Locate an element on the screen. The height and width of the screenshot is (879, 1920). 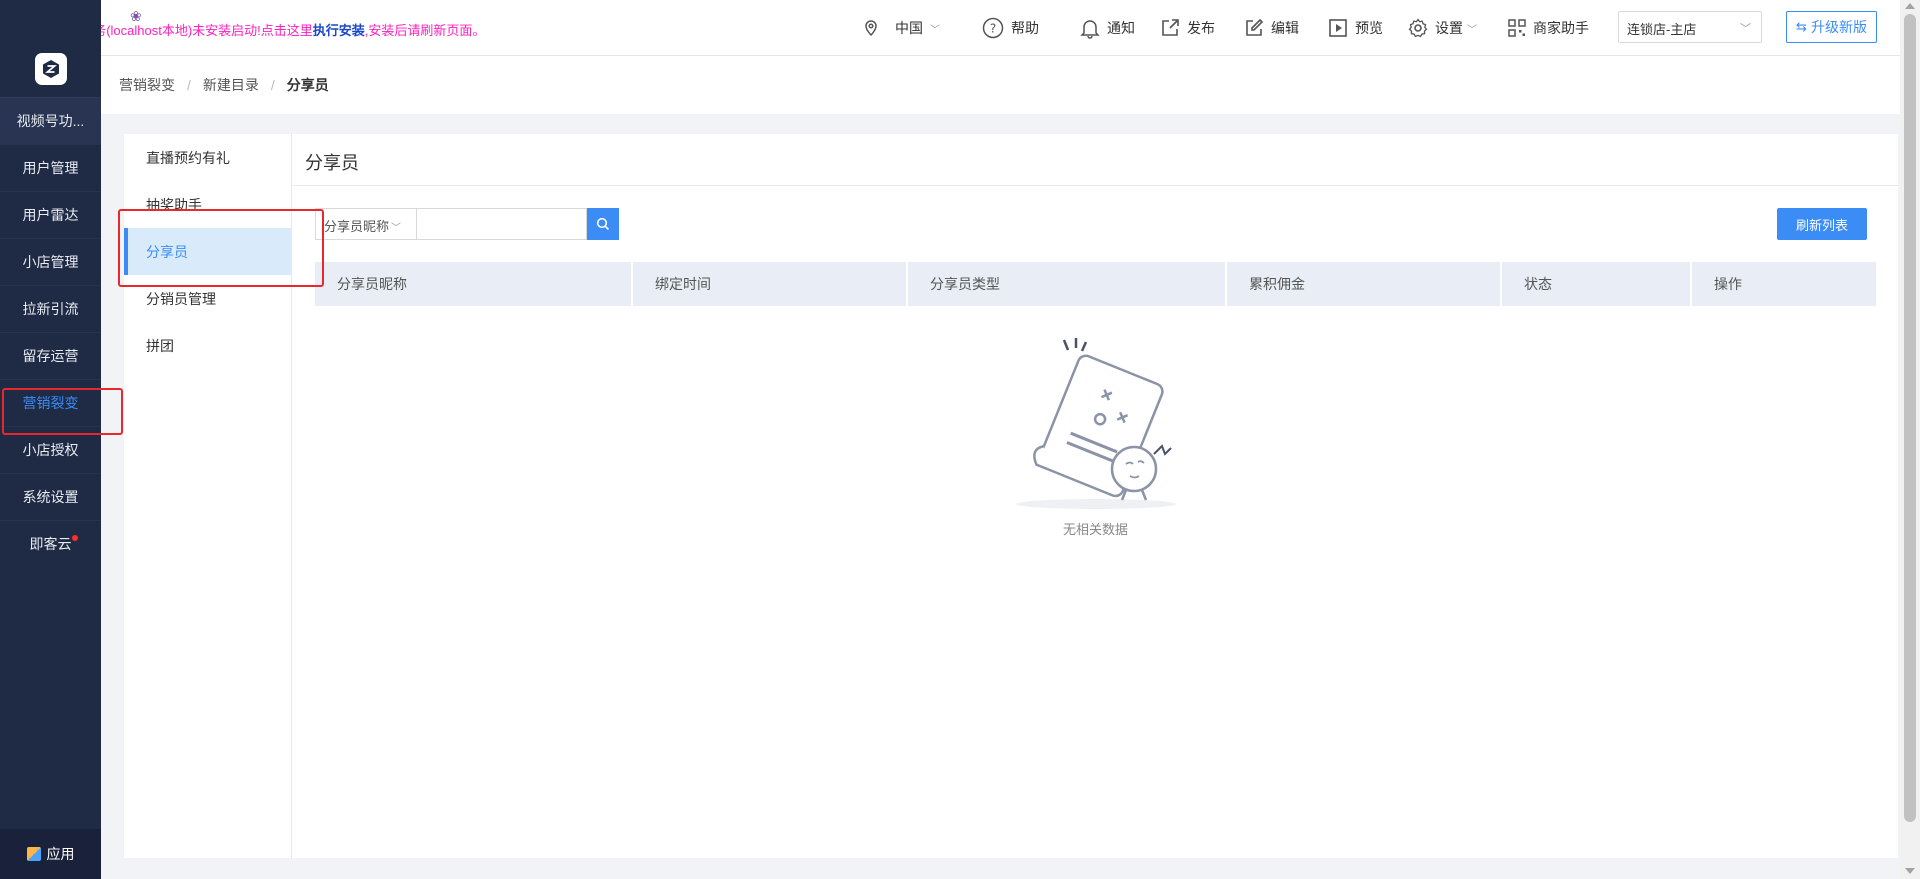
notify-label: 通知 is located at coordinates (1121, 28).